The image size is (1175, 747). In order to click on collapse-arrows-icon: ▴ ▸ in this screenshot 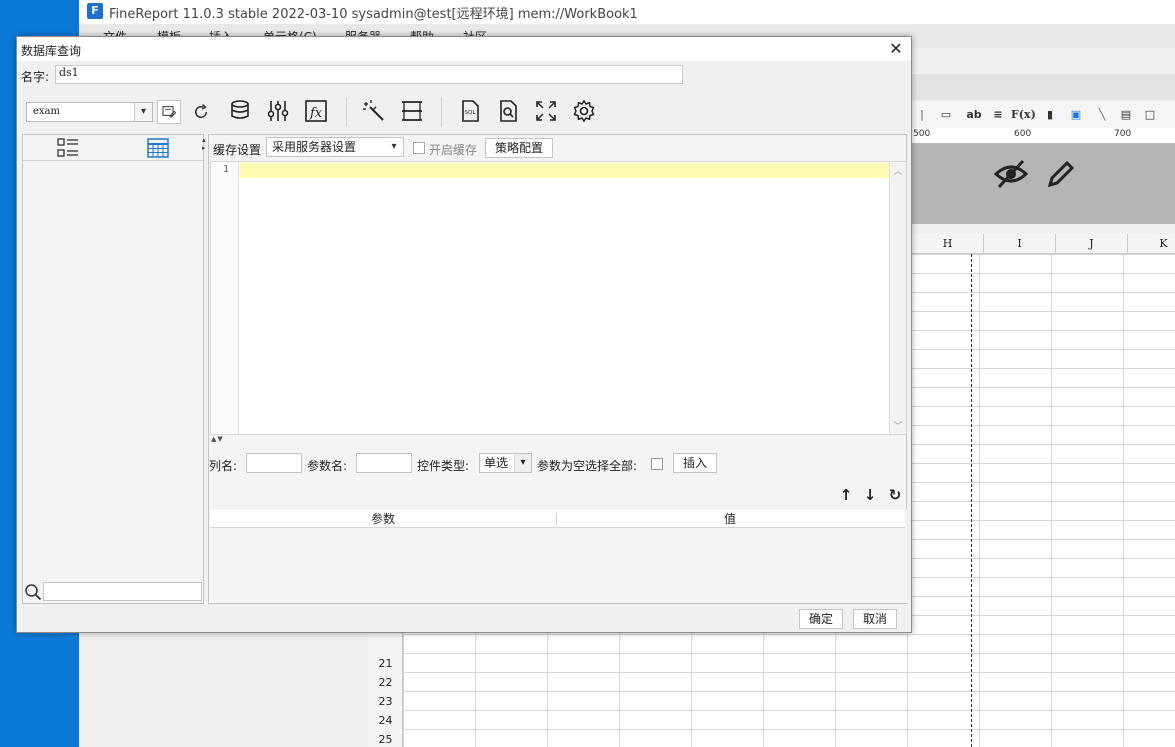, I will do `click(204, 144)`.